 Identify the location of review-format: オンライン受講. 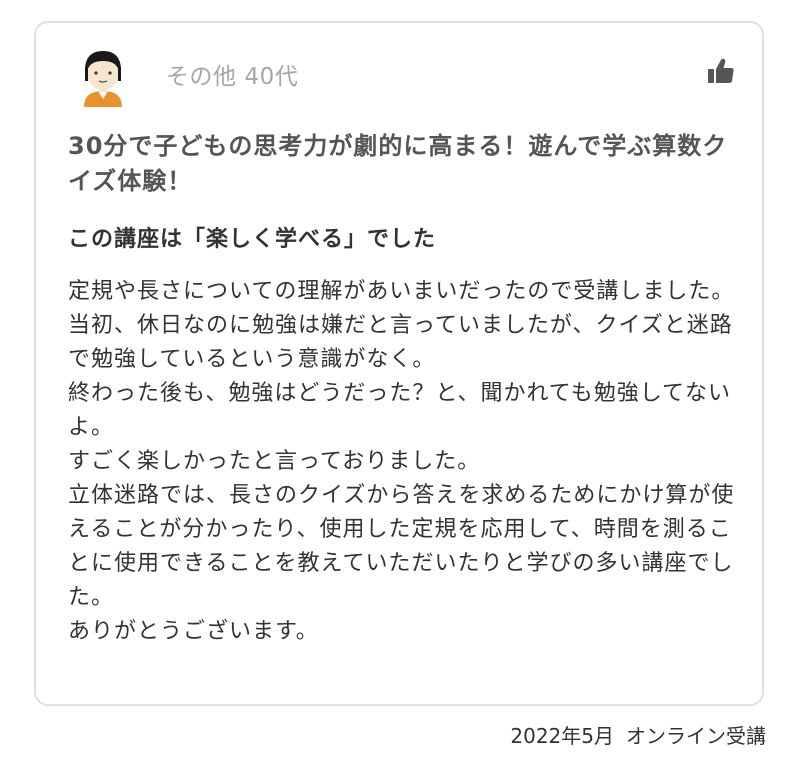
(696, 736).